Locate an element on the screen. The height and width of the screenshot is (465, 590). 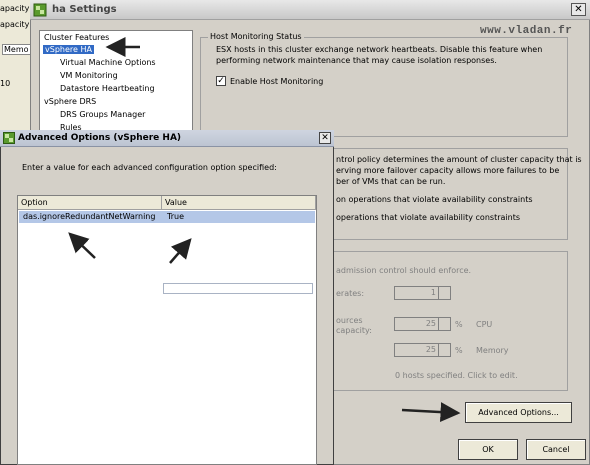
cpu-spinner: 25 is located at coordinates (422, 324).